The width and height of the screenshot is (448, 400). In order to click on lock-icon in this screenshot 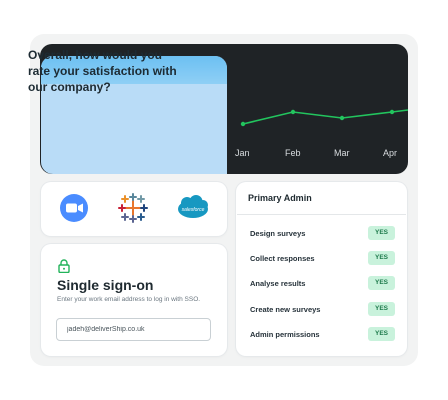, I will do `click(64, 266)`.